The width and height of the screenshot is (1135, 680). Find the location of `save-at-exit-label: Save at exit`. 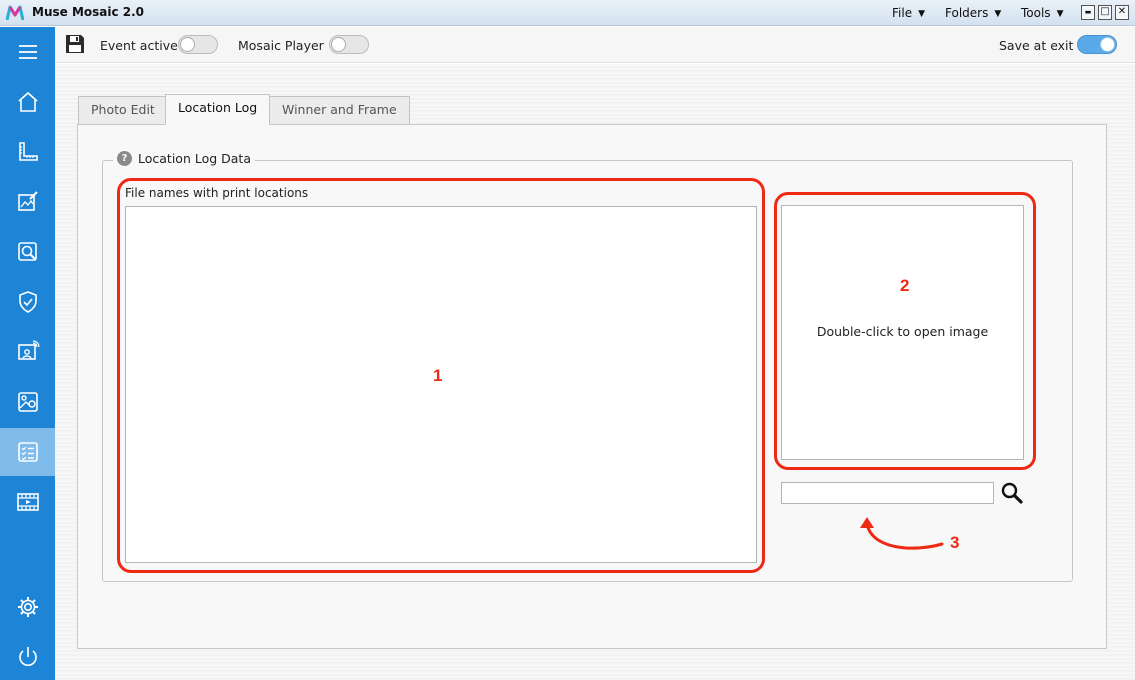

save-at-exit-label: Save at exit is located at coordinates (1036, 45).